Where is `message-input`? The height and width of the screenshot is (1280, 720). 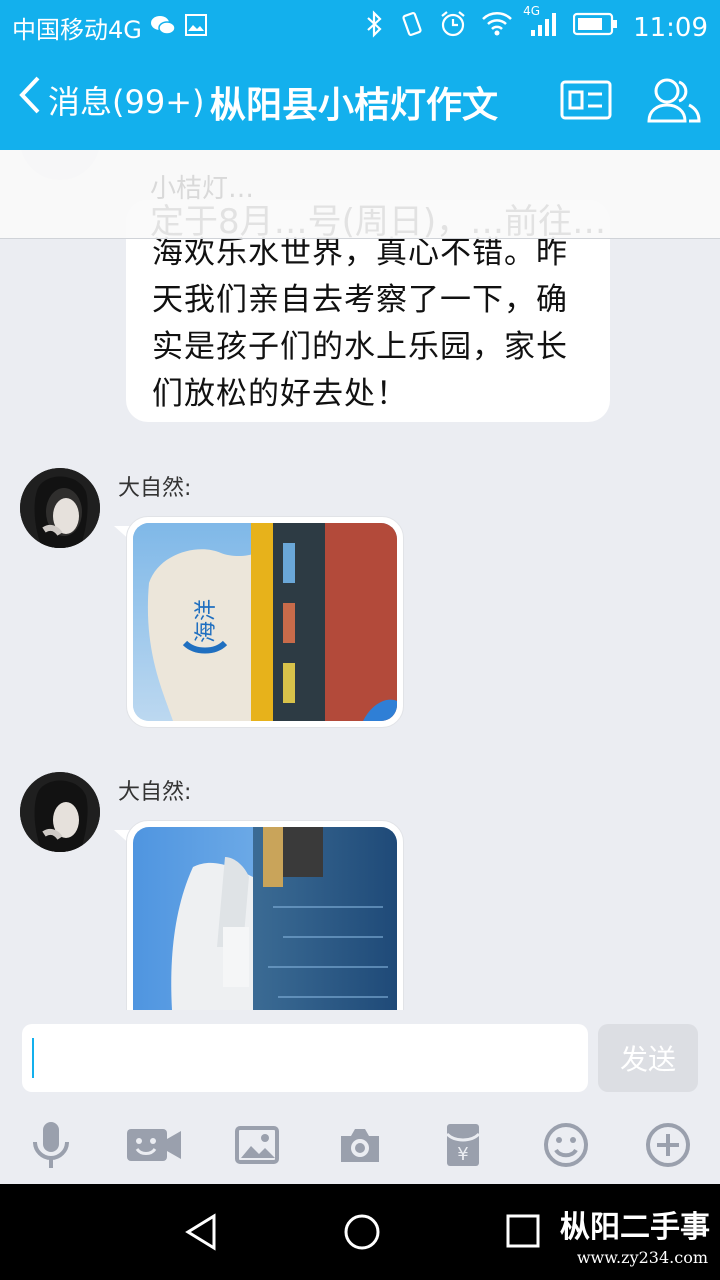 message-input is located at coordinates (305, 1058).